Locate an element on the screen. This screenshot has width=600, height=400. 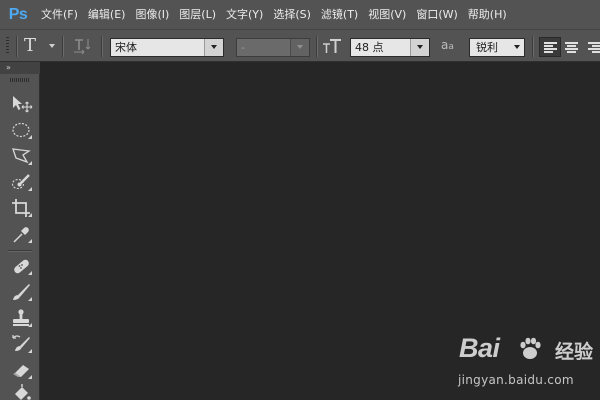
watermark-url: jingyan.baidu.com is located at coordinates (516, 380).